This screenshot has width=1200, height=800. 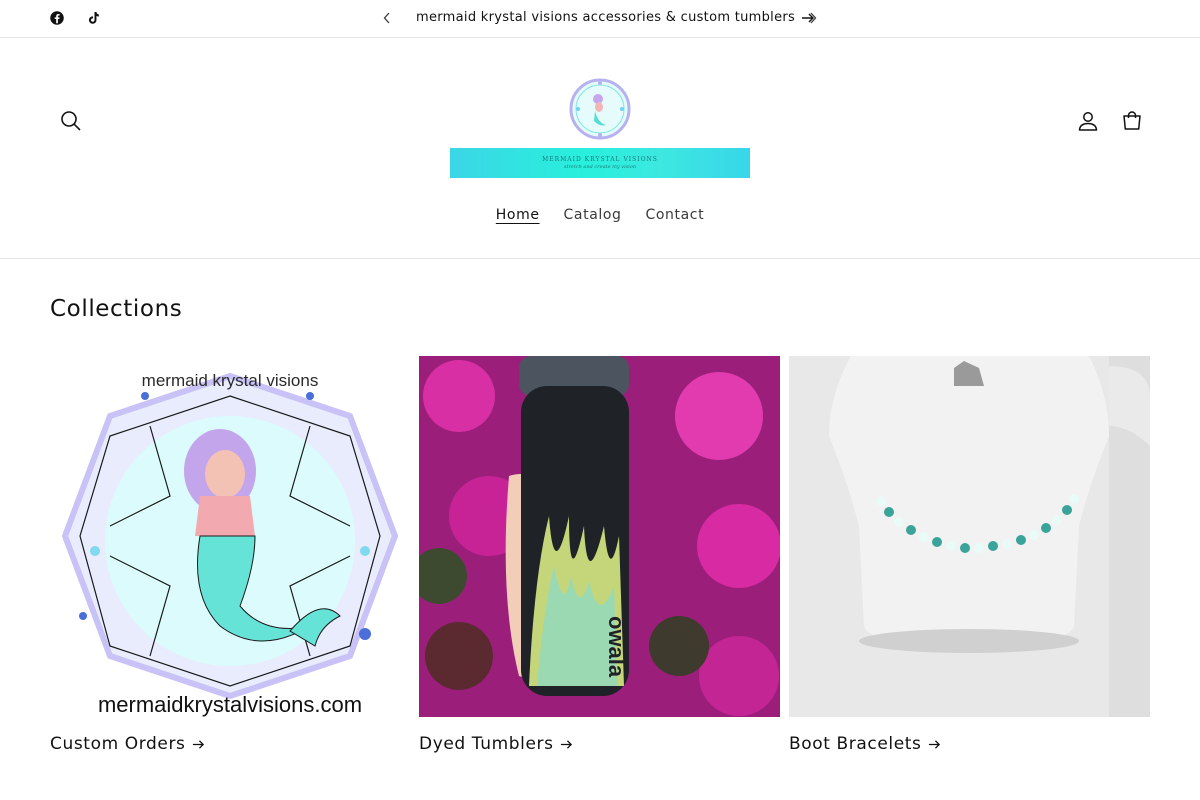 What do you see at coordinates (593, 215) in the screenshot?
I see `nav-item-catalog: Catalog` at bounding box center [593, 215].